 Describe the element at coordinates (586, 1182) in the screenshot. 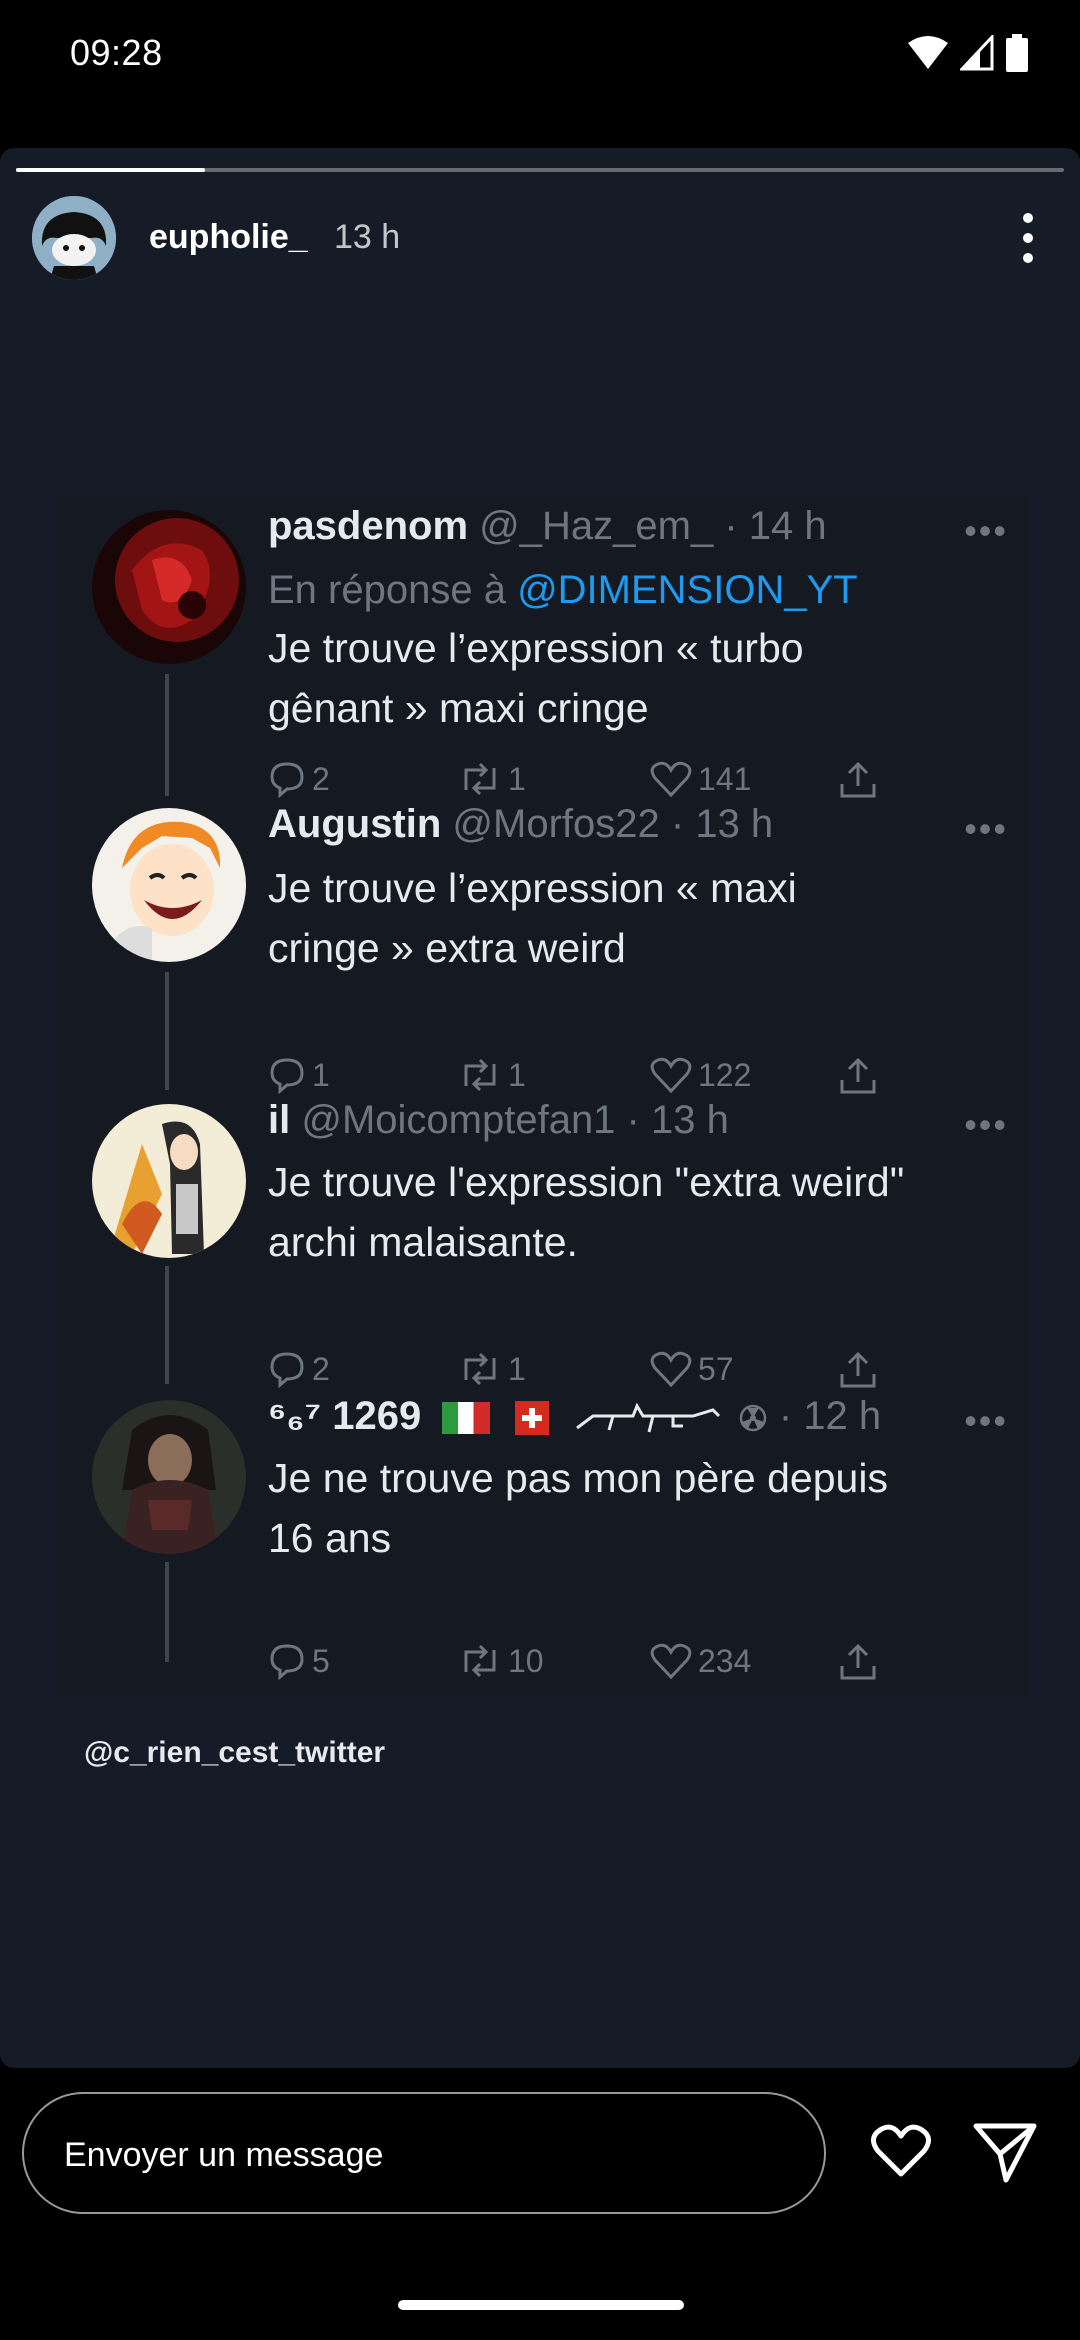

I see `tweet-text-line: Je trouve l'expression "extra weird"` at that location.